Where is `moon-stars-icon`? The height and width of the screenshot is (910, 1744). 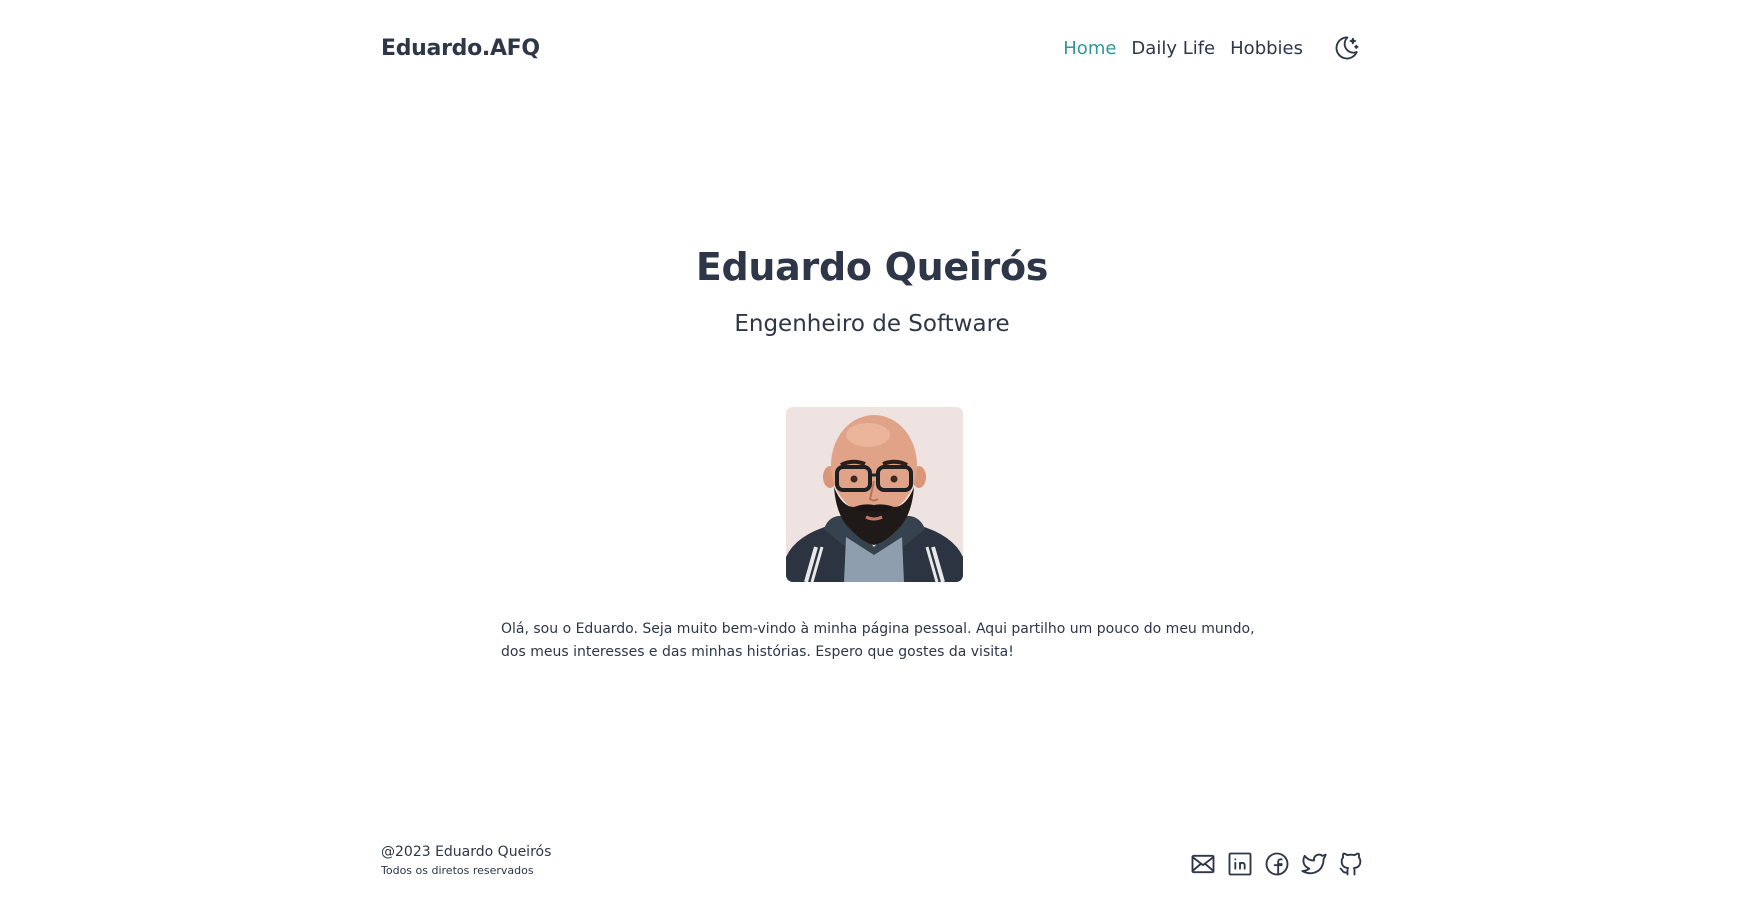 moon-stars-icon is located at coordinates (1347, 48).